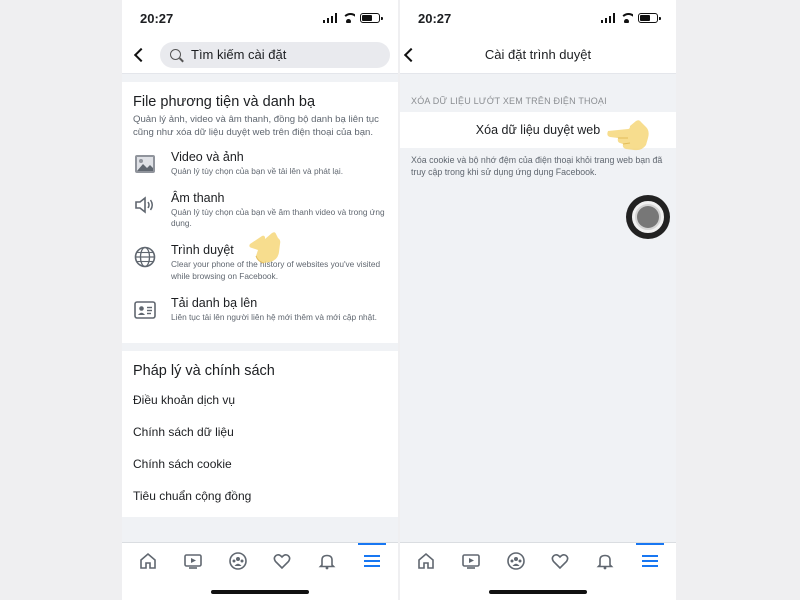 This screenshot has width=800, height=600. Describe the element at coordinates (145, 257) in the screenshot. I see `globe-icon` at that location.